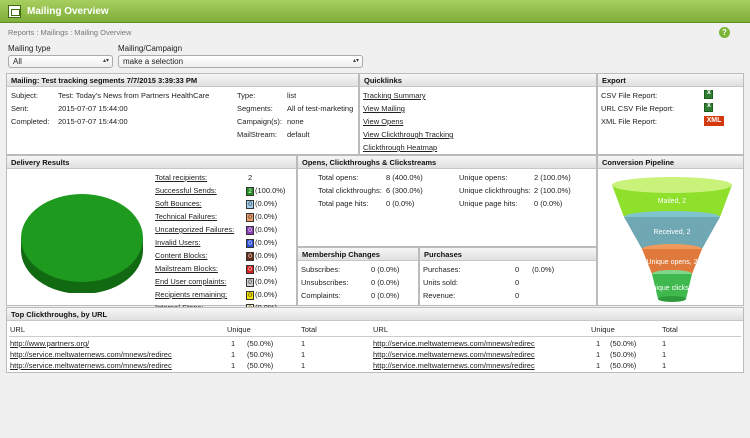 The width and height of the screenshot is (750, 438). I want to click on delivery-row-label: End User complaints:, so click(190, 281).